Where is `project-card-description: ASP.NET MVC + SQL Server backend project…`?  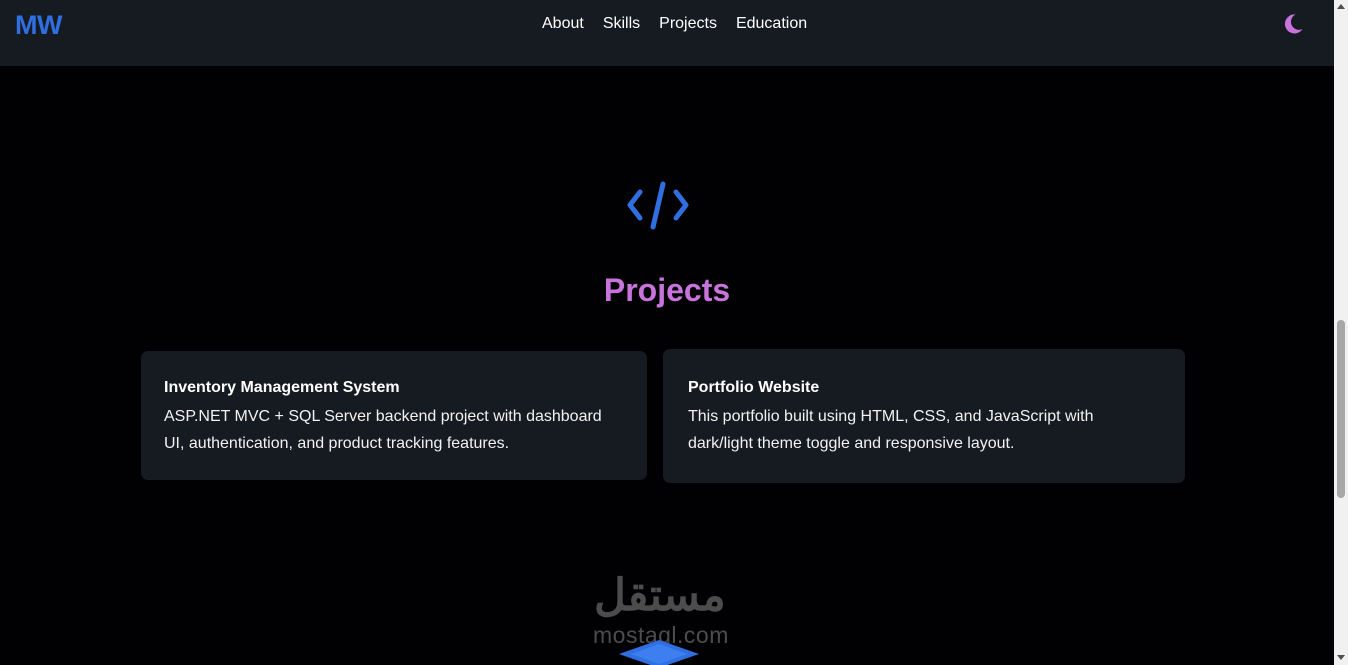
project-card-description: ASP.NET MVC + SQL Server backend project… is located at coordinates (383, 430).